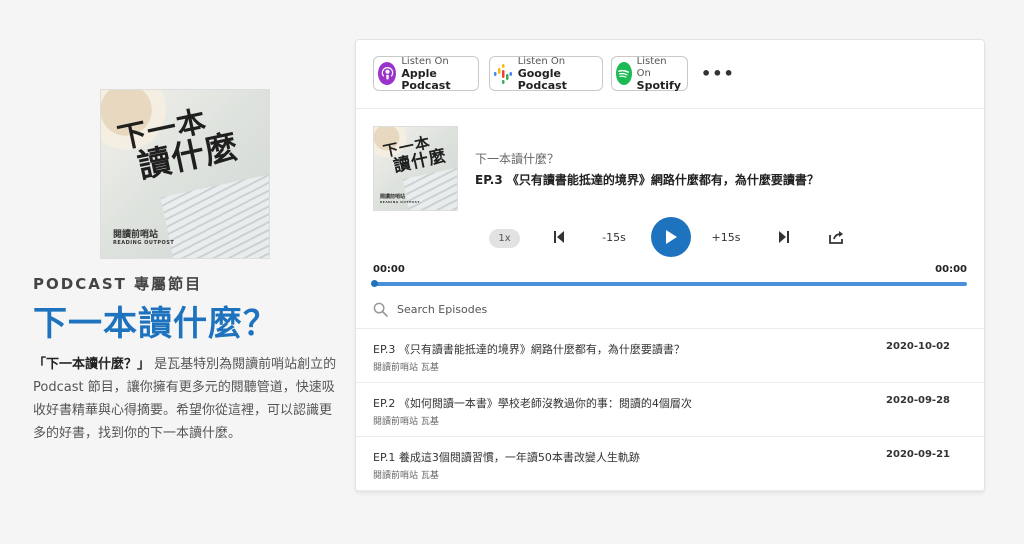 The width and height of the screenshot is (1024, 544). Describe the element at coordinates (144, 238) in the screenshot. I see `cover-logo: 閱讀前哨站 READING OUTPOST` at that location.